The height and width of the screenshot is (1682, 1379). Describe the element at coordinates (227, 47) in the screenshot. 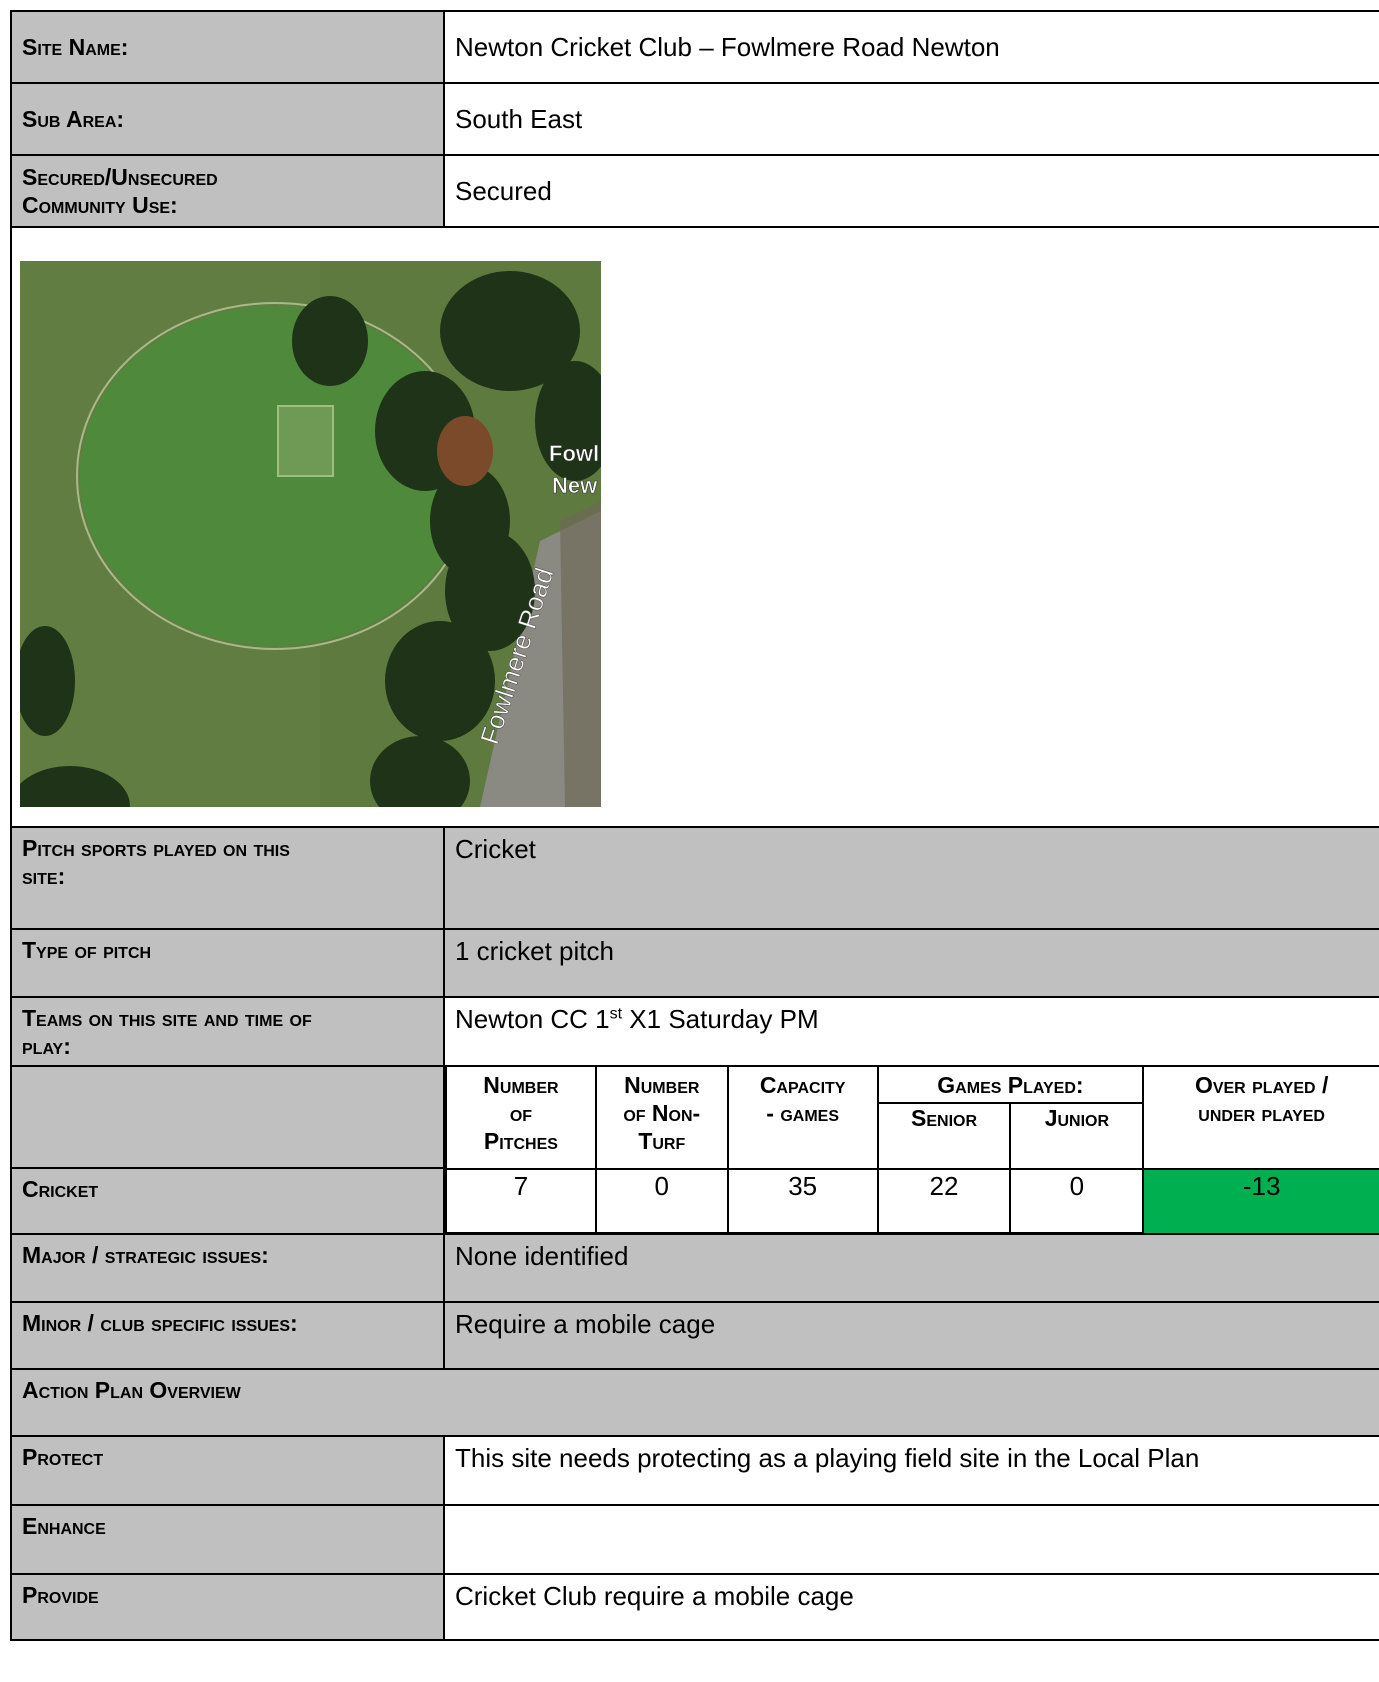

I see `site-name-label: Site Name:` at that location.